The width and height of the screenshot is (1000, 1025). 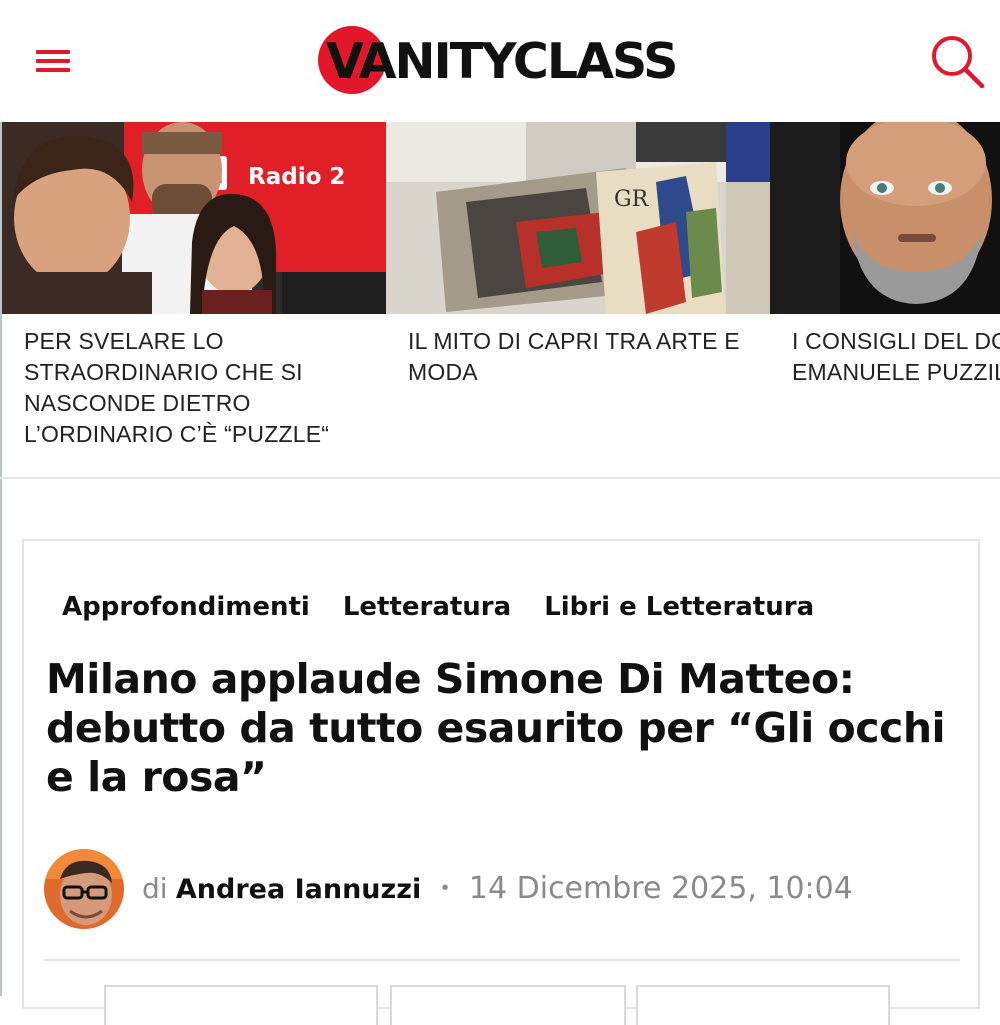 What do you see at coordinates (155, 888) in the screenshot?
I see `byline-prefix: di` at bounding box center [155, 888].